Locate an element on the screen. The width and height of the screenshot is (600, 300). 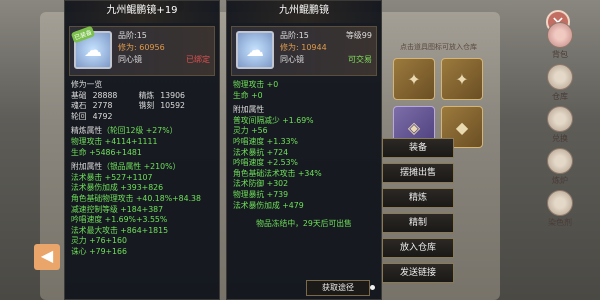
inventory-hint: 点击道具图标可放入仓库 is located at coordinates (438, 47).